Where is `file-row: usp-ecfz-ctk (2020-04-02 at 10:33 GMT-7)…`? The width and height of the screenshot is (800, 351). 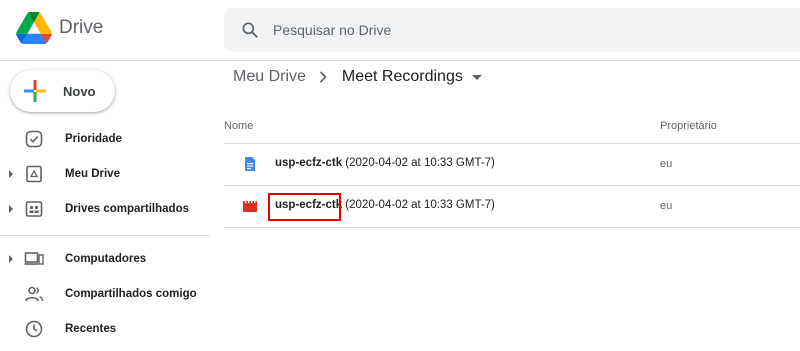 file-row: usp-ecfz-ctk (2020-04-02 at 10:33 GMT-7)… is located at coordinates (512, 164).